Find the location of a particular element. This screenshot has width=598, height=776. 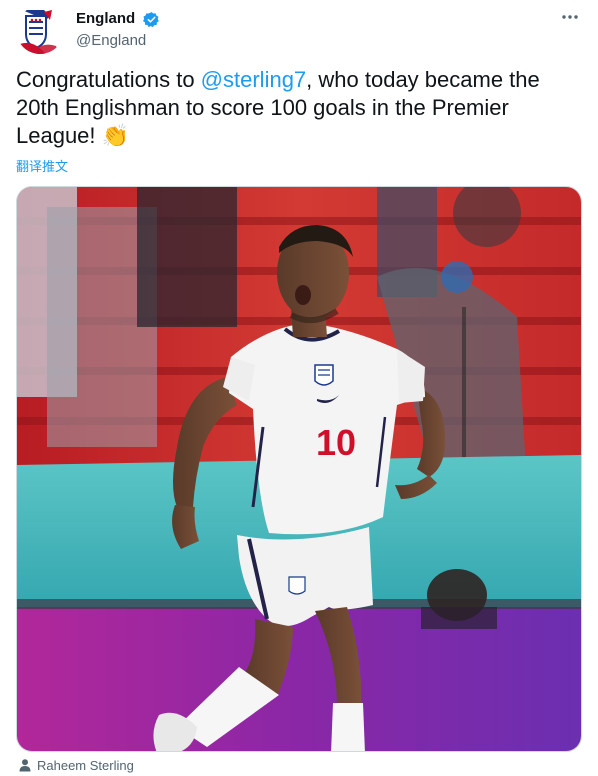

person-icon is located at coordinates (25, 765).